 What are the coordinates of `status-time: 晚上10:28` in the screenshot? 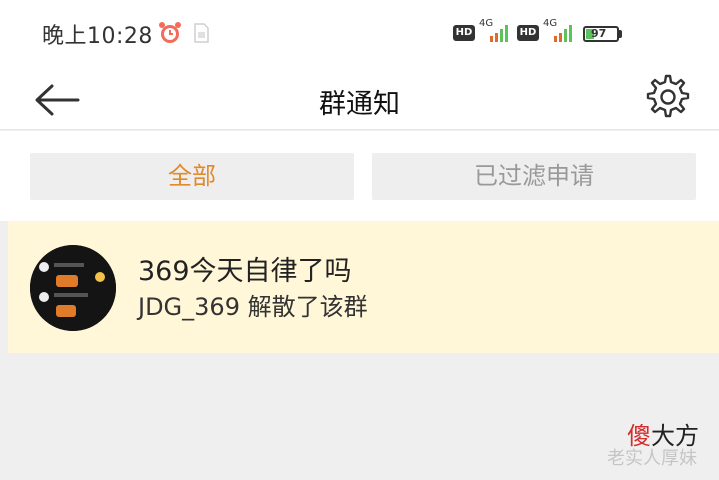 It's located at (97, 36).